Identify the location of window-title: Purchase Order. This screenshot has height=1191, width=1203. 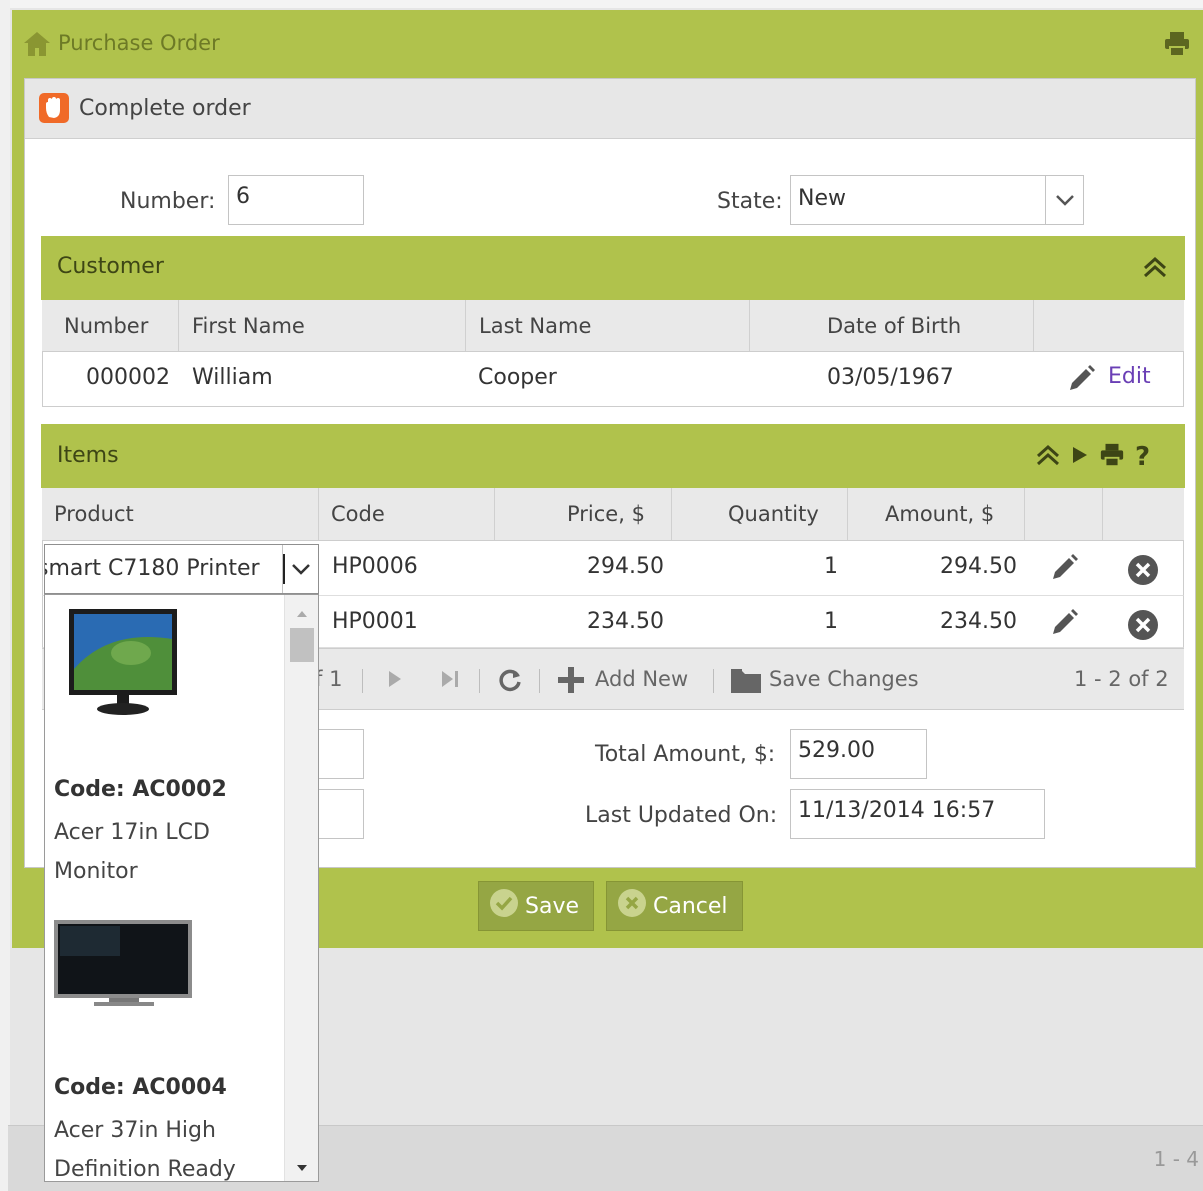
(139, 43).